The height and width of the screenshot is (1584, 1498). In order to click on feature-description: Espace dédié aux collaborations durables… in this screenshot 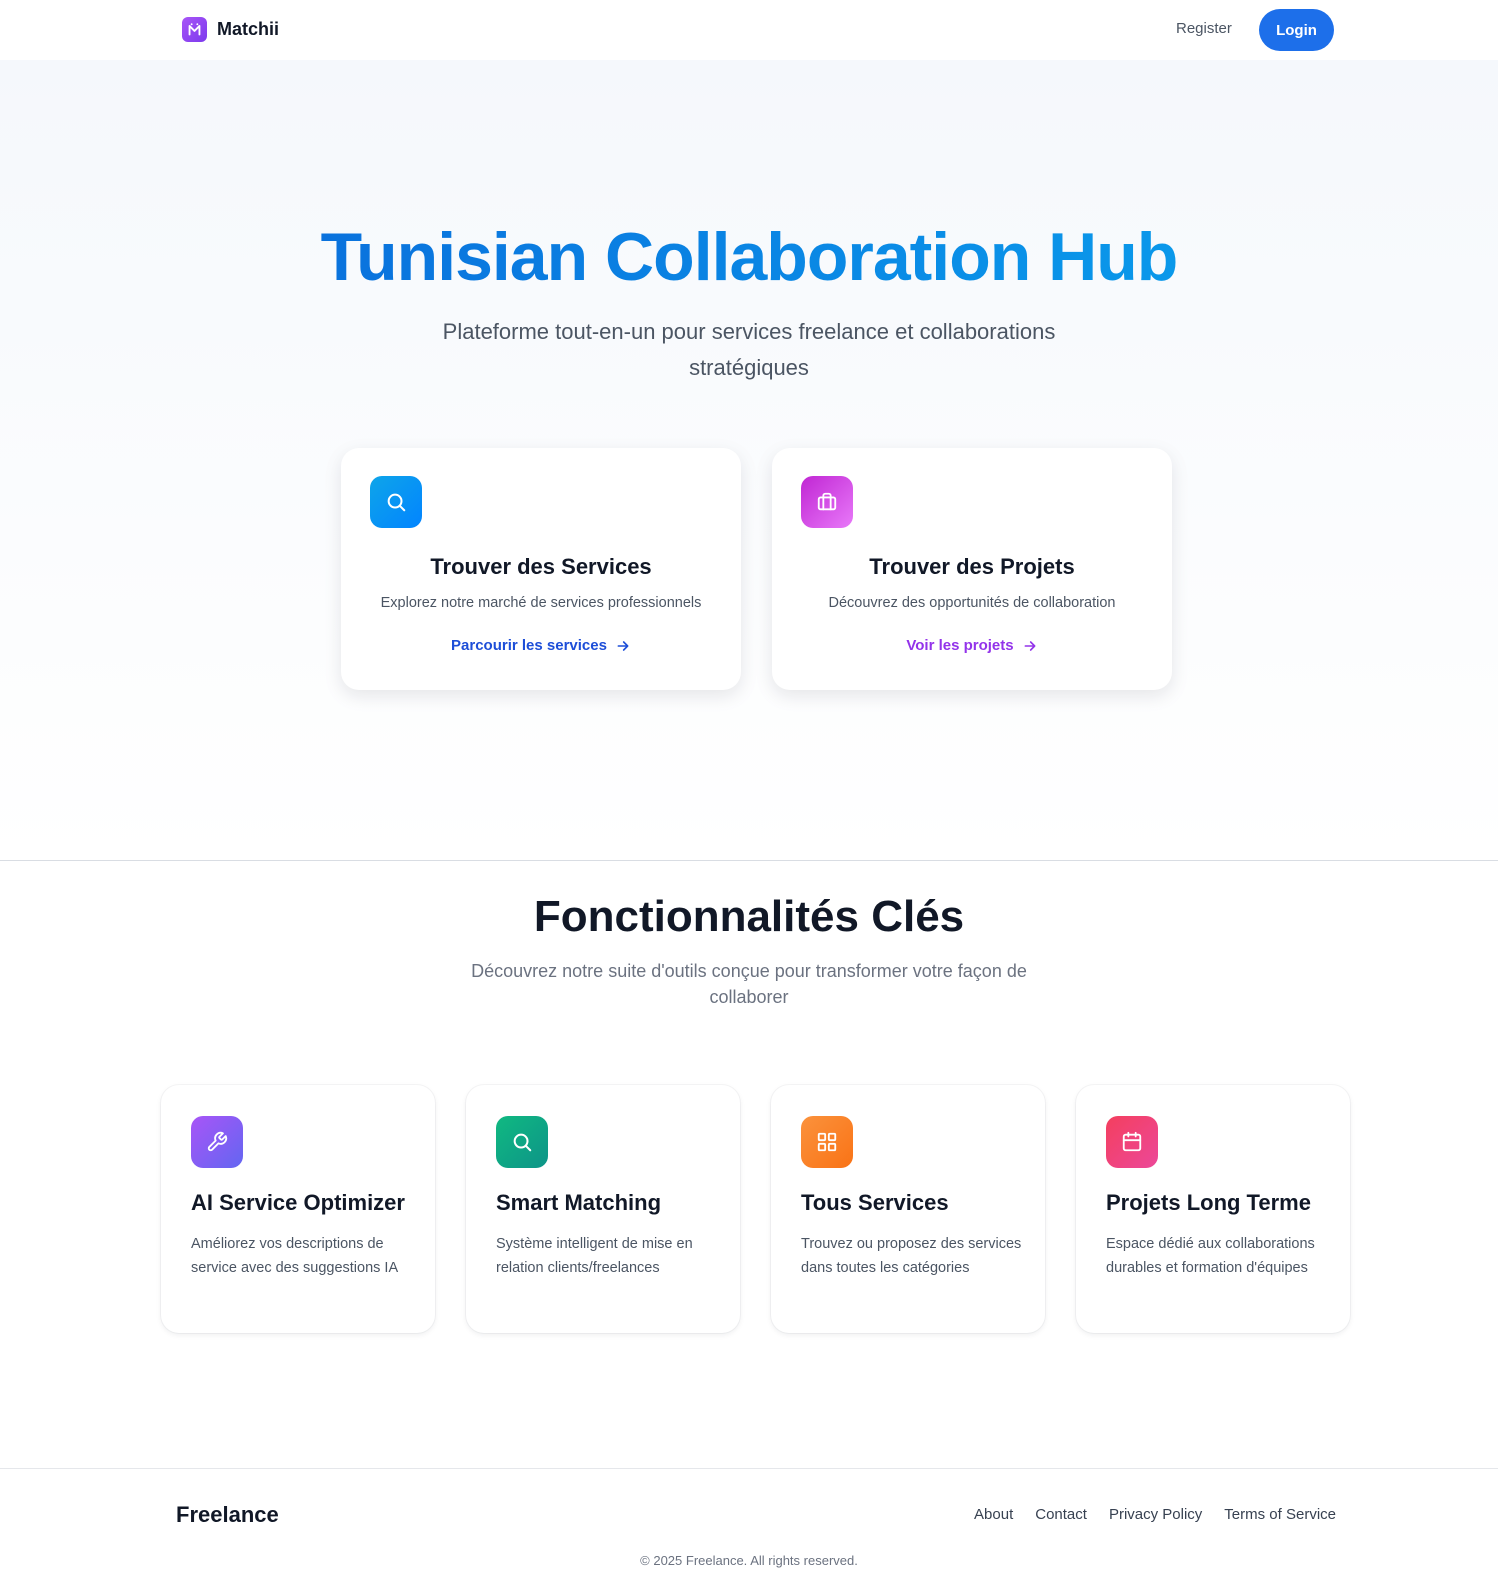, I will do `click(1210, 1256)`.